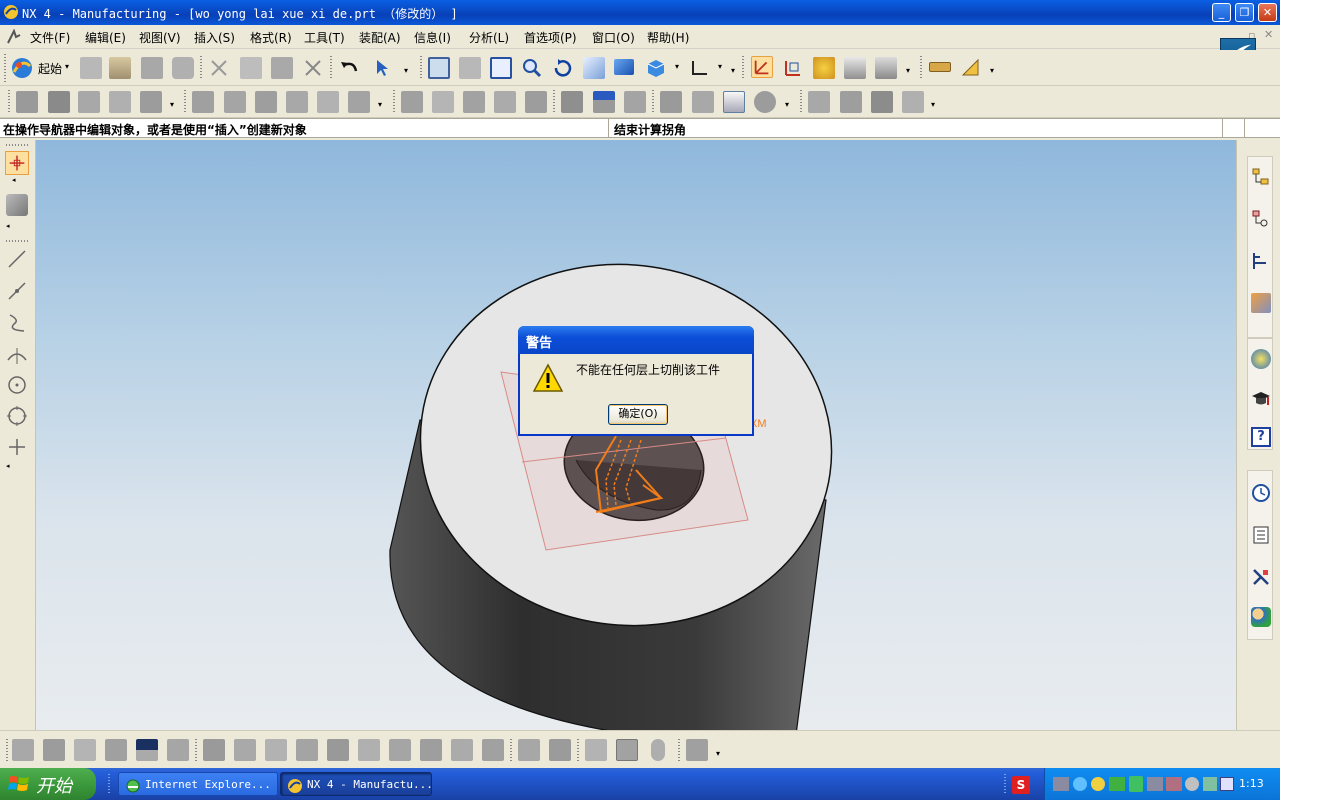  Describe the element at coordinates (560, 750) in the screenshot. I see `chamfer-icon` at that location.